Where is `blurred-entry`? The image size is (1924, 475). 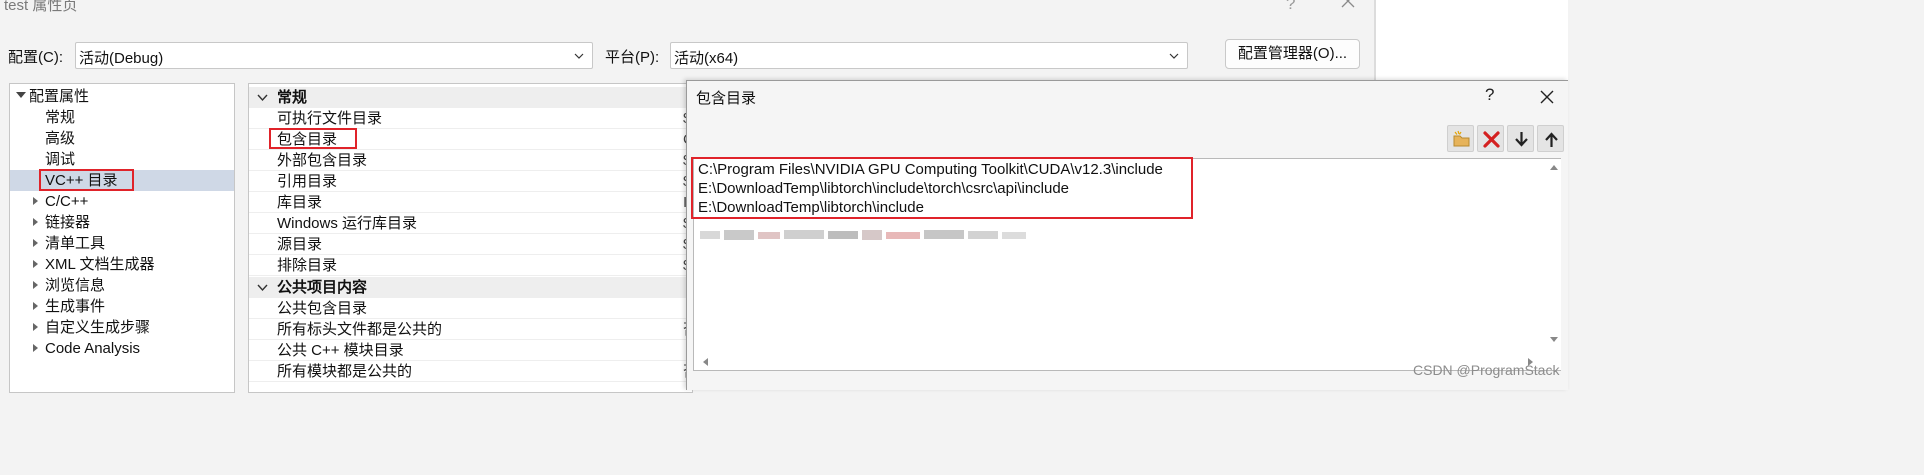 blurred-entry is located at coordinates (863, 235).